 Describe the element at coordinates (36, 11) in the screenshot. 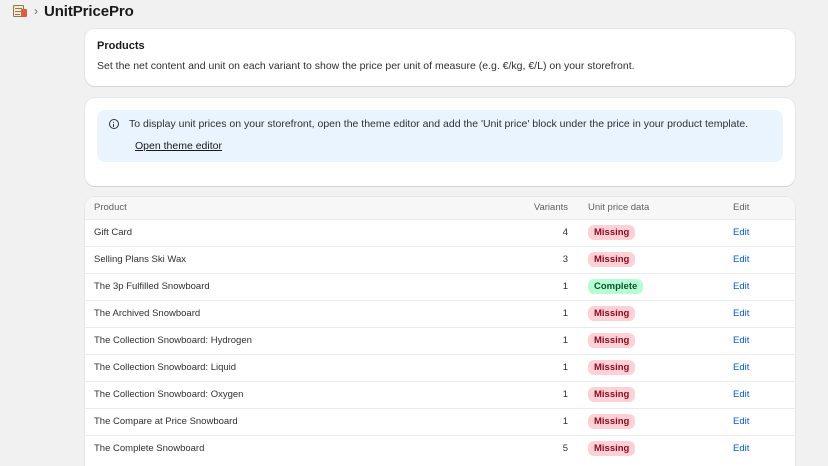

I see `breadcrumb-chevron-icon: ›` at that location.